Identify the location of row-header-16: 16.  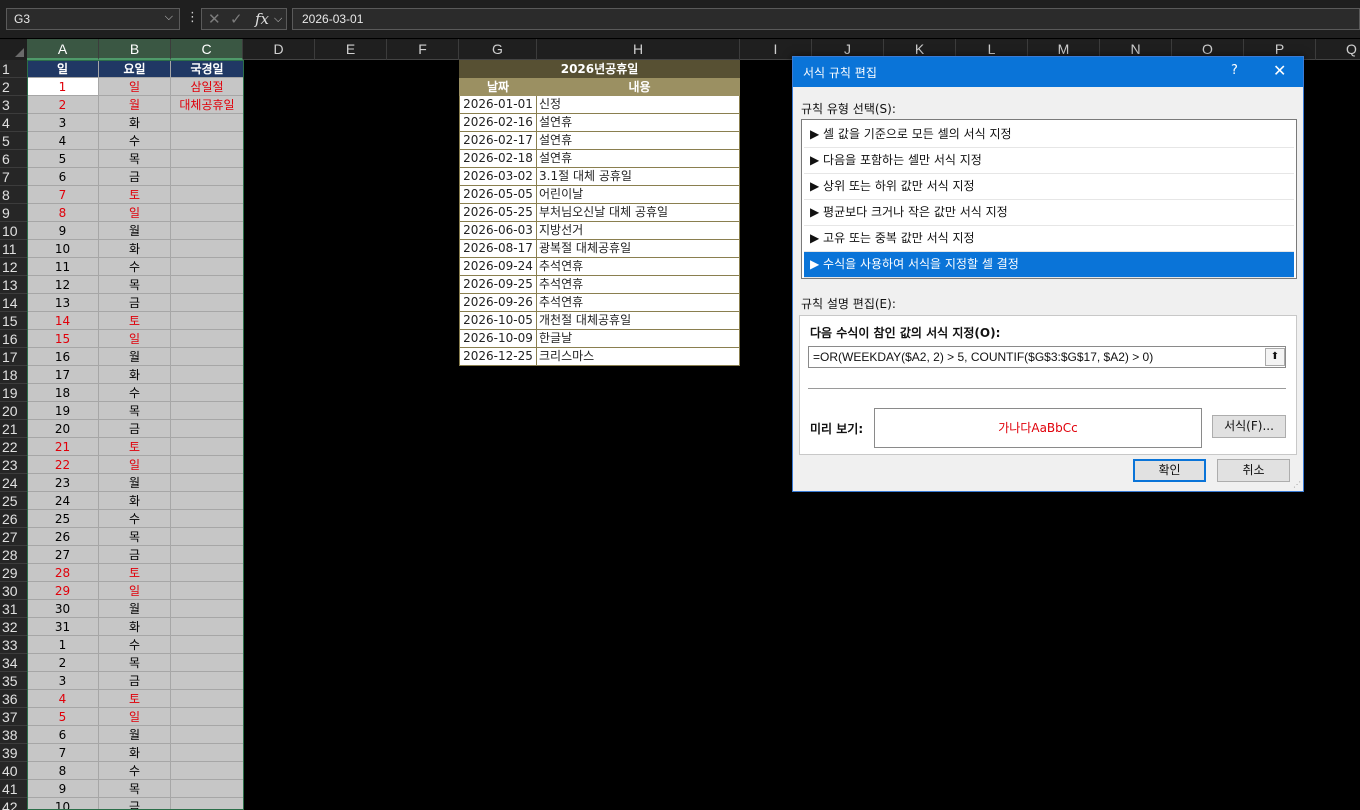
(13, 339).